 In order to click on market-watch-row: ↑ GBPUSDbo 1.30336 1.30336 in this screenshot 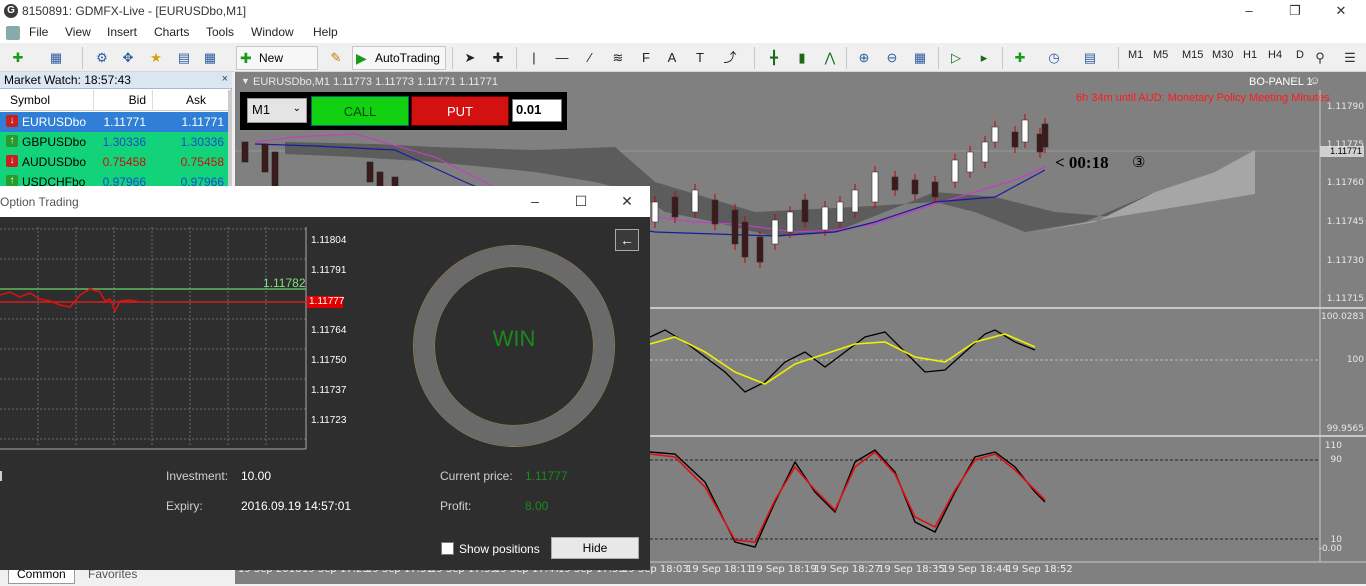, I will do `click(114, 142)`.